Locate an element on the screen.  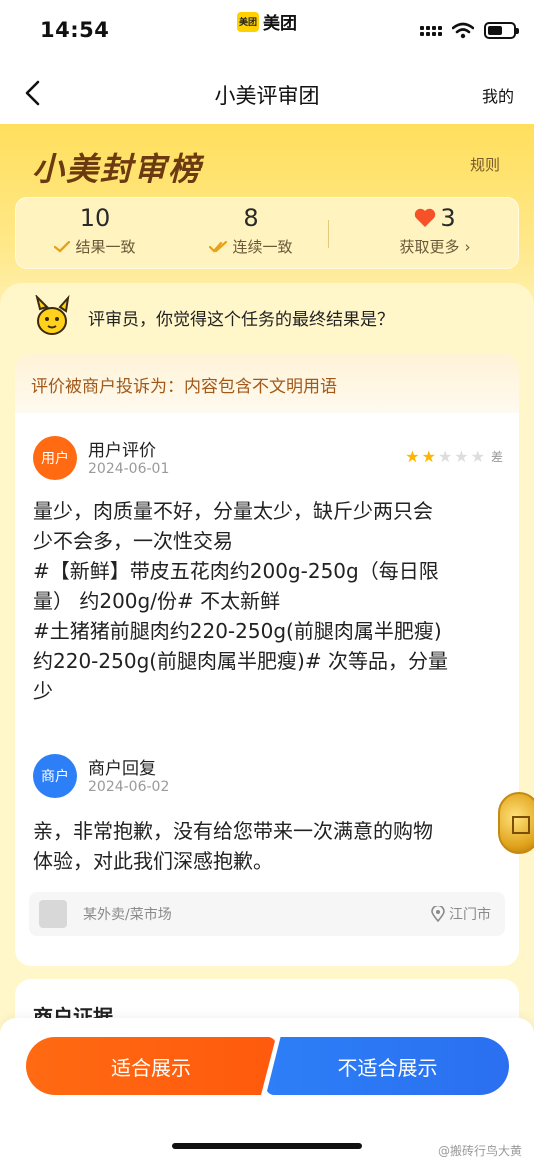
merchant-reply-text: 亲，非常抱歉，没有给您带来一次满意的购物 体验，对此我们深感抱歉。 is located at coordinates (233, 846).